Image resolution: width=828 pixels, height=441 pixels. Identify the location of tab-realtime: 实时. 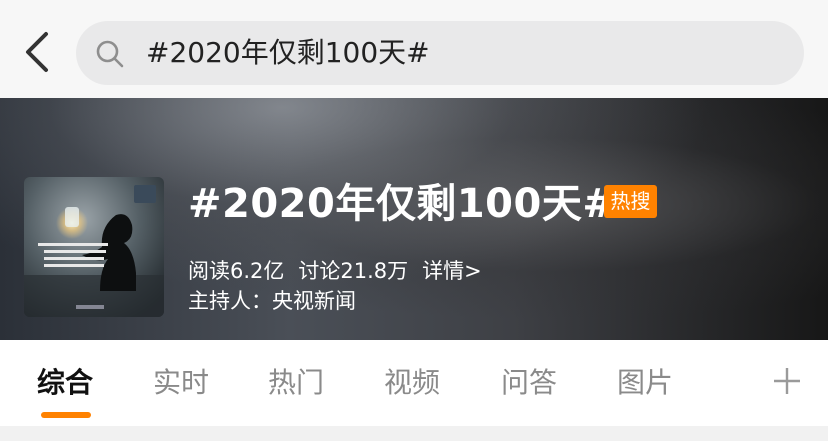
(181, 383).